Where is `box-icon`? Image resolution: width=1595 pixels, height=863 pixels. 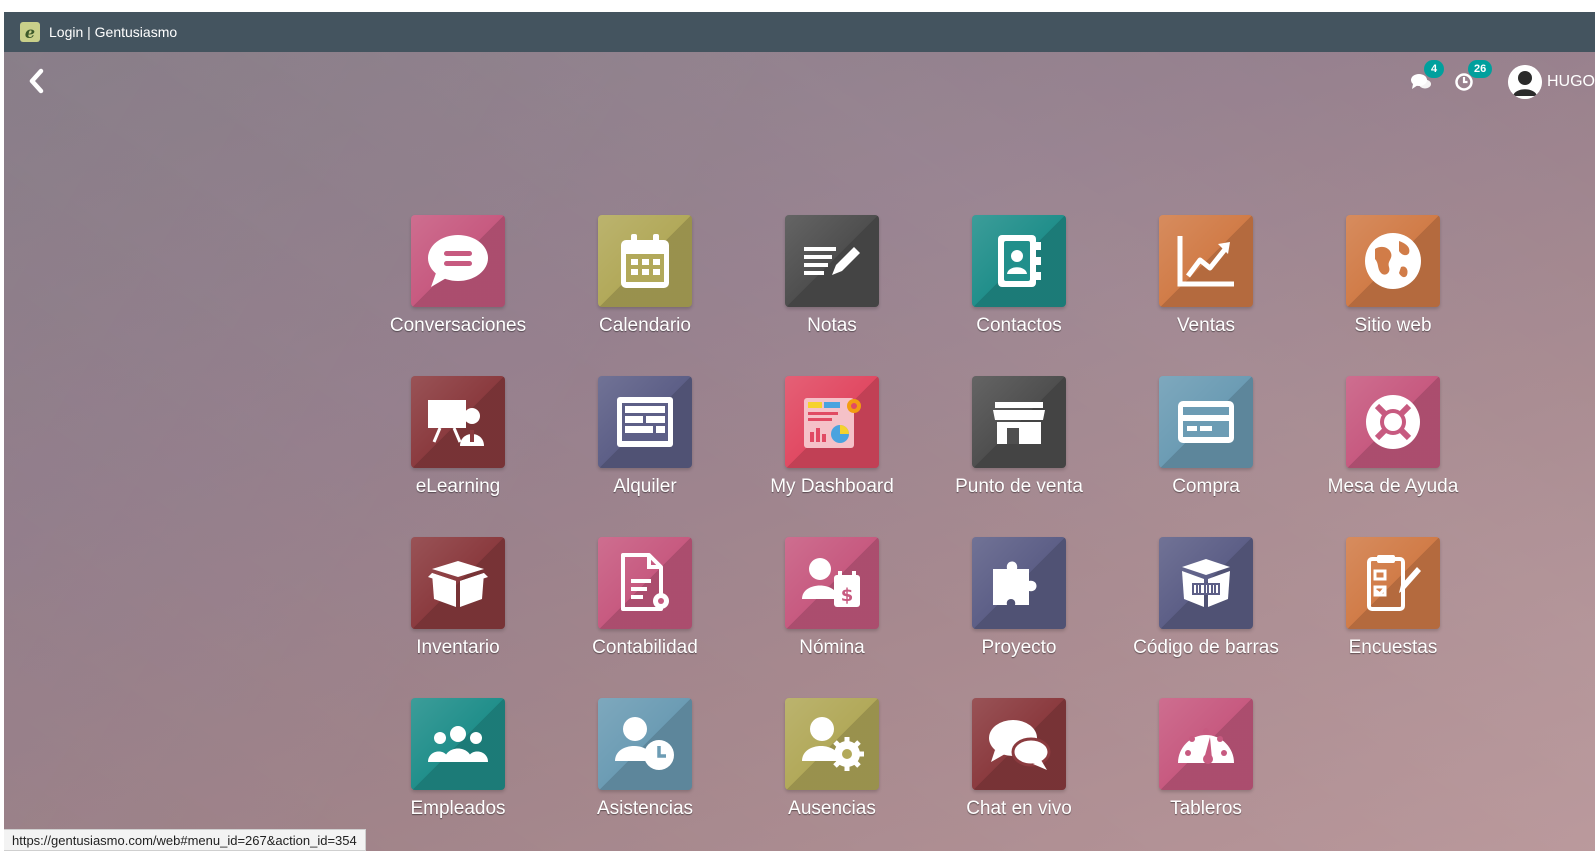
box-icon is located at coordinates (458, 584).